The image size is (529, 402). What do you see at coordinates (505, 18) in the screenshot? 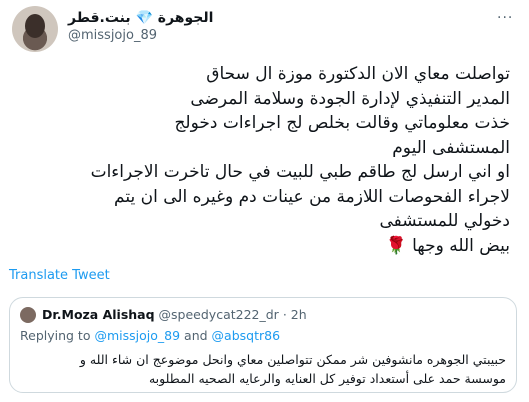
I see `more-options-icon: ···` at bounding box center [505, 18].